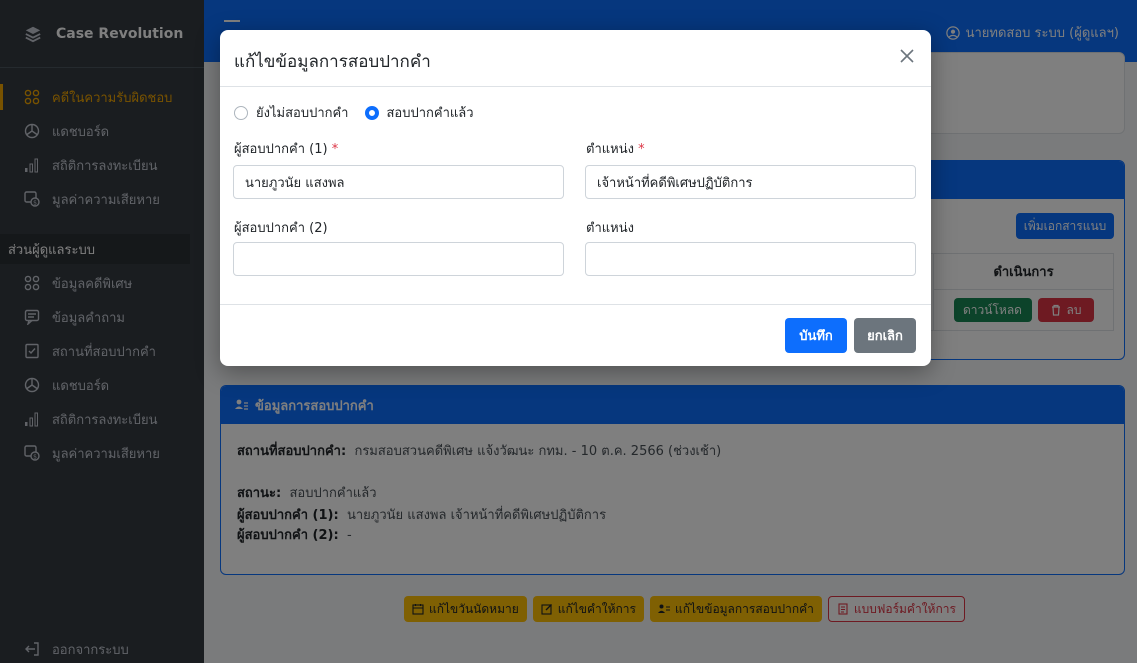 The height and width of the screenshot is (663, 1137). I want to click on position1-input: เจ้าหน้าที่คดีพิเศษปฏิบัติการ, so click(750, 182).